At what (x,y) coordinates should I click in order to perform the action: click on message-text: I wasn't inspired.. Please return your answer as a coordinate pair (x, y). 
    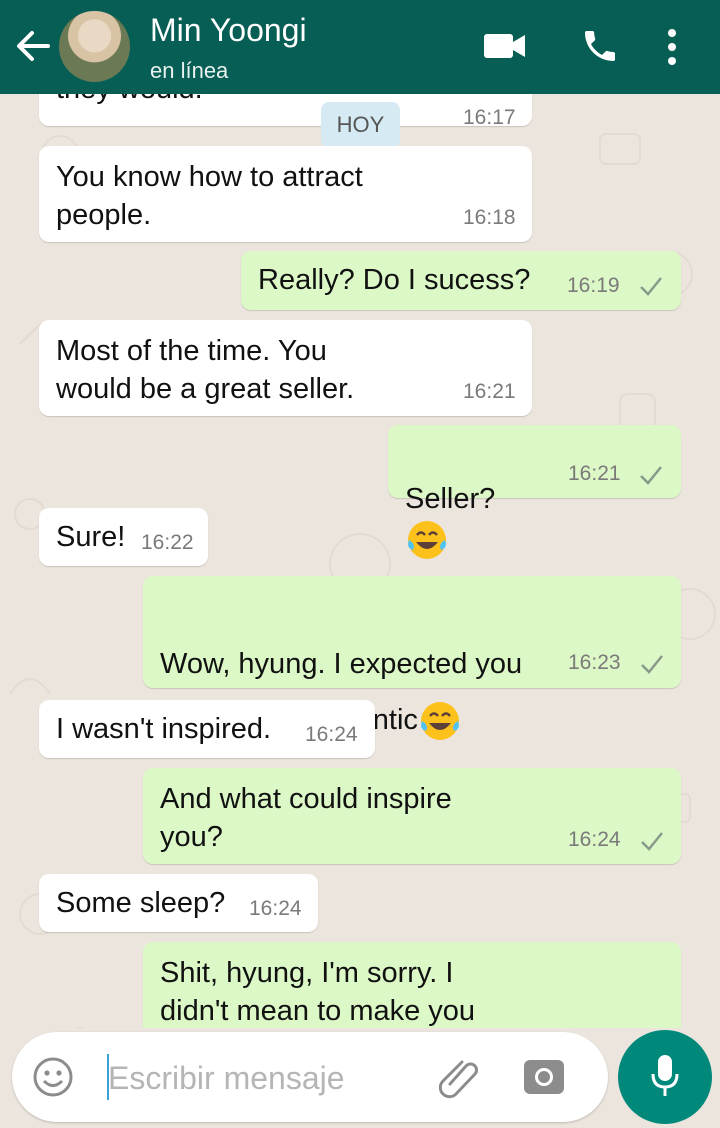
    Looking at the image, I should click on (164, 729).